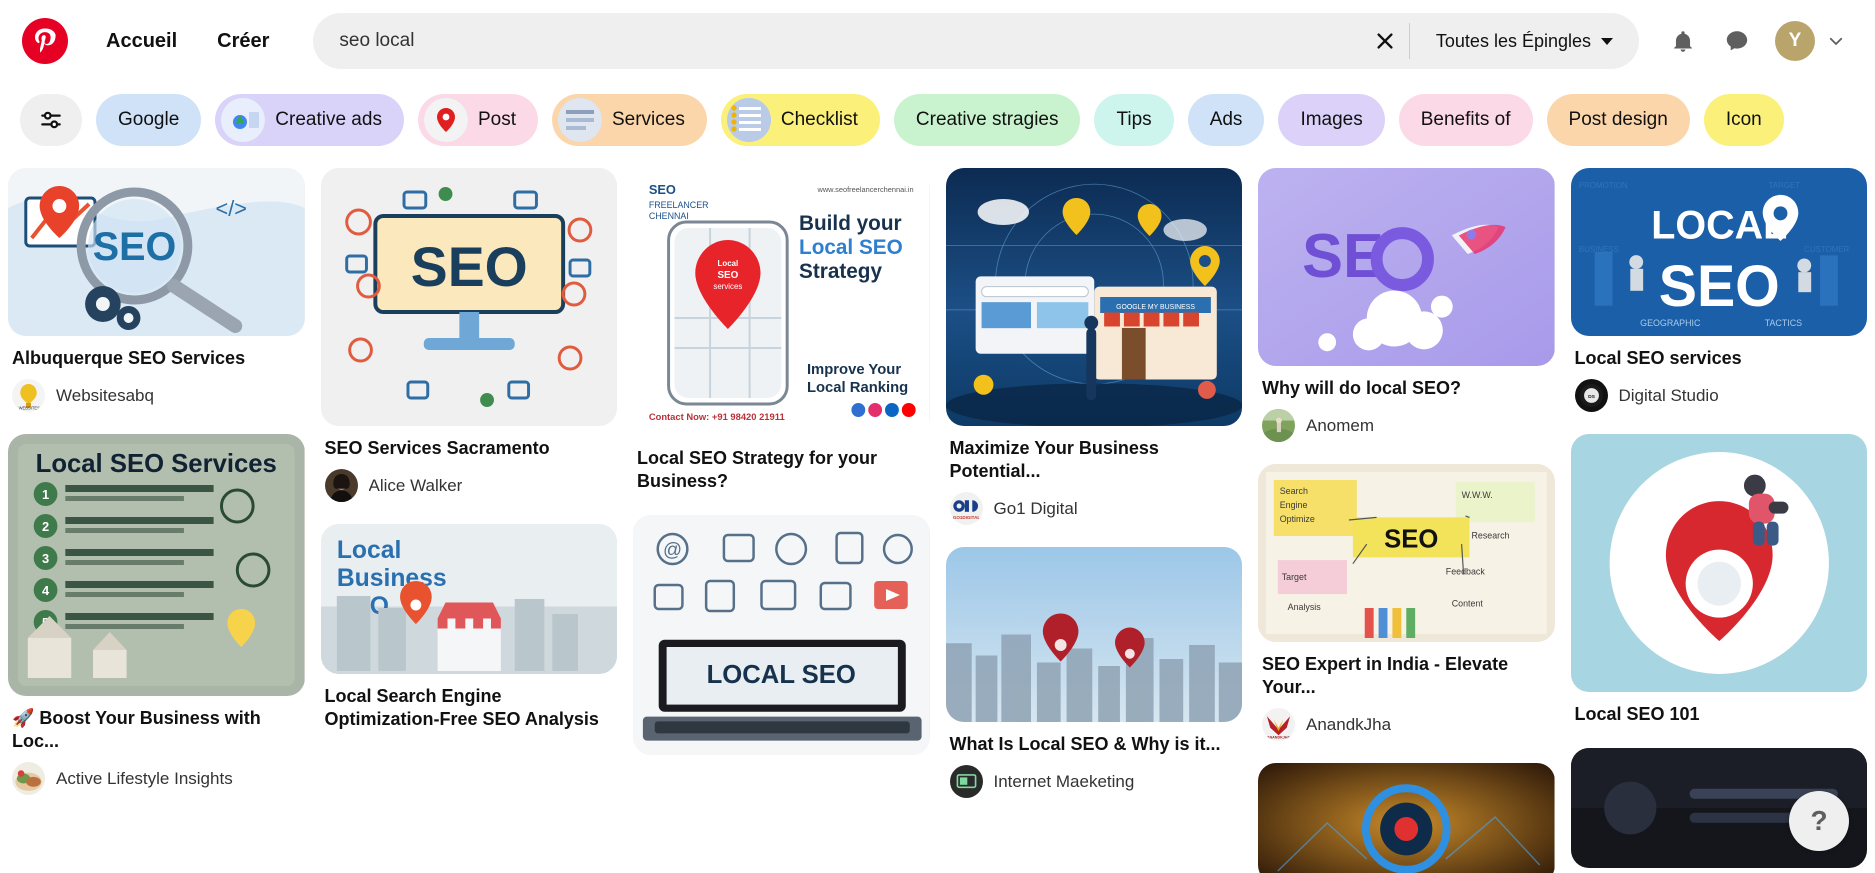 The width and height of the screenshot is (1875, 873). What do you see at coordinates (415, 485) in the screenshot?
I see `pin-author-name: Alice Walker` at bounding box center [415, 485].